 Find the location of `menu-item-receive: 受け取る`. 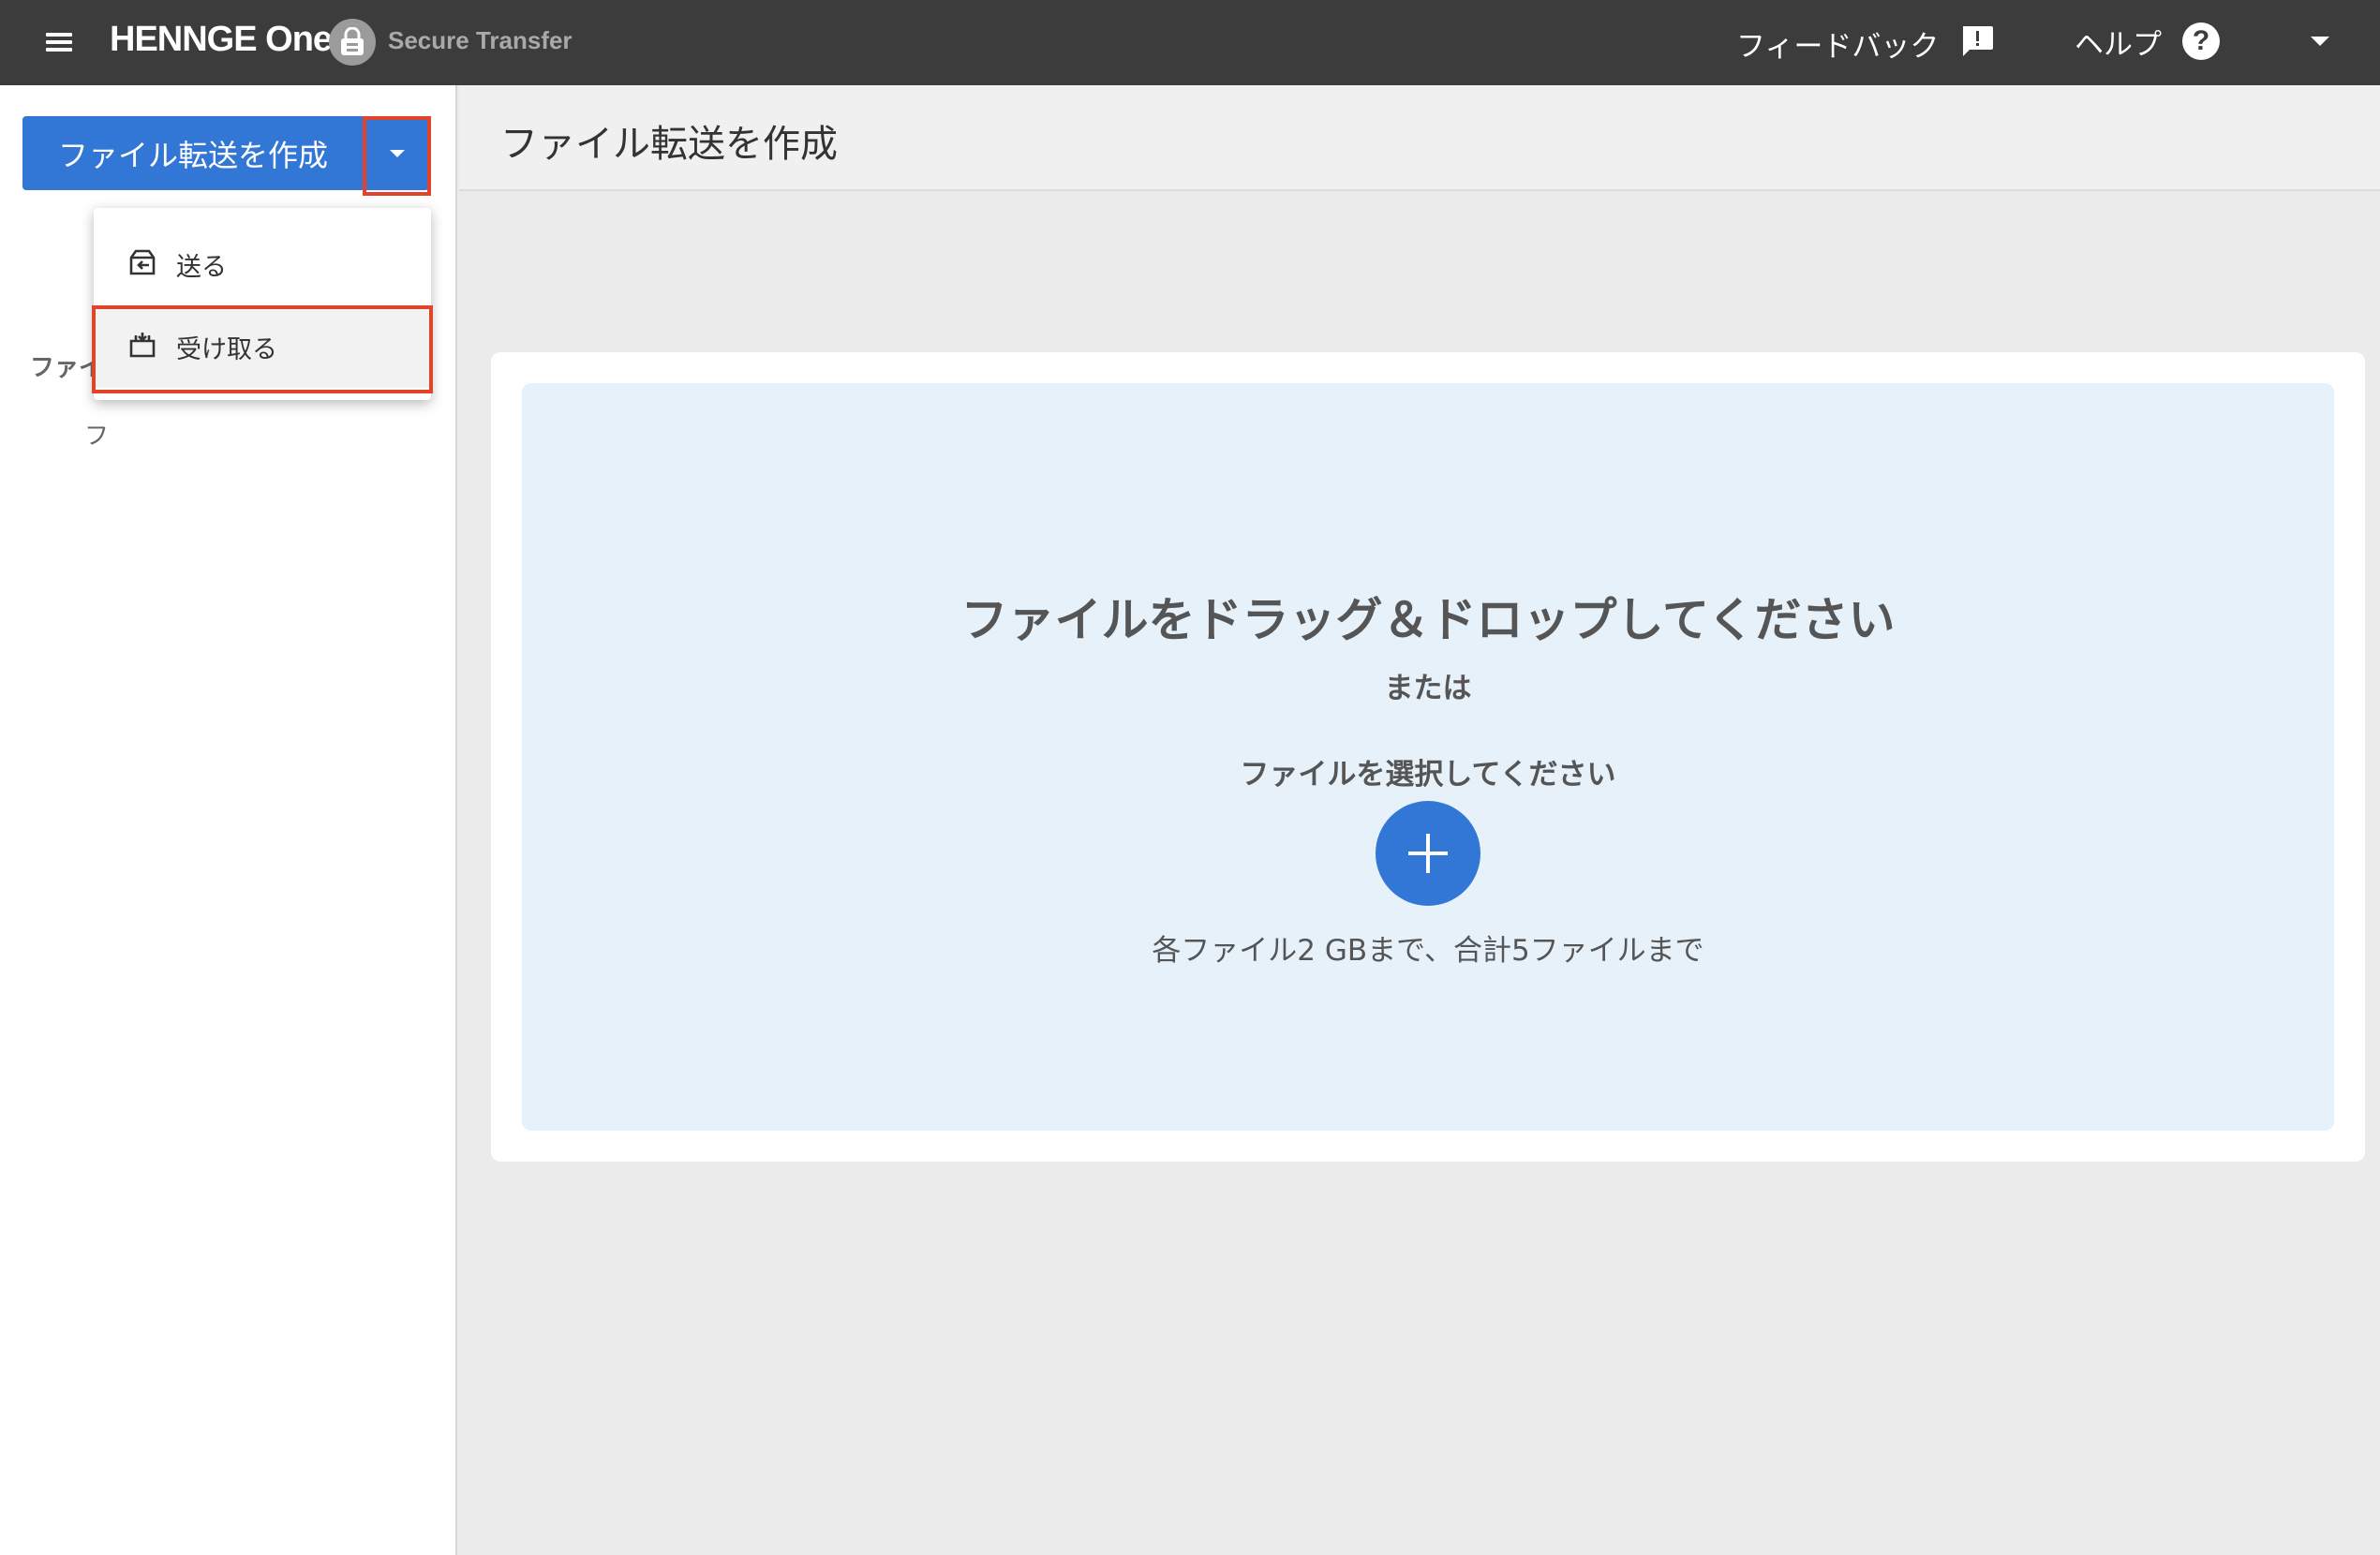

menu-item-receive: 受け取る is located at coordinates (262, 346).